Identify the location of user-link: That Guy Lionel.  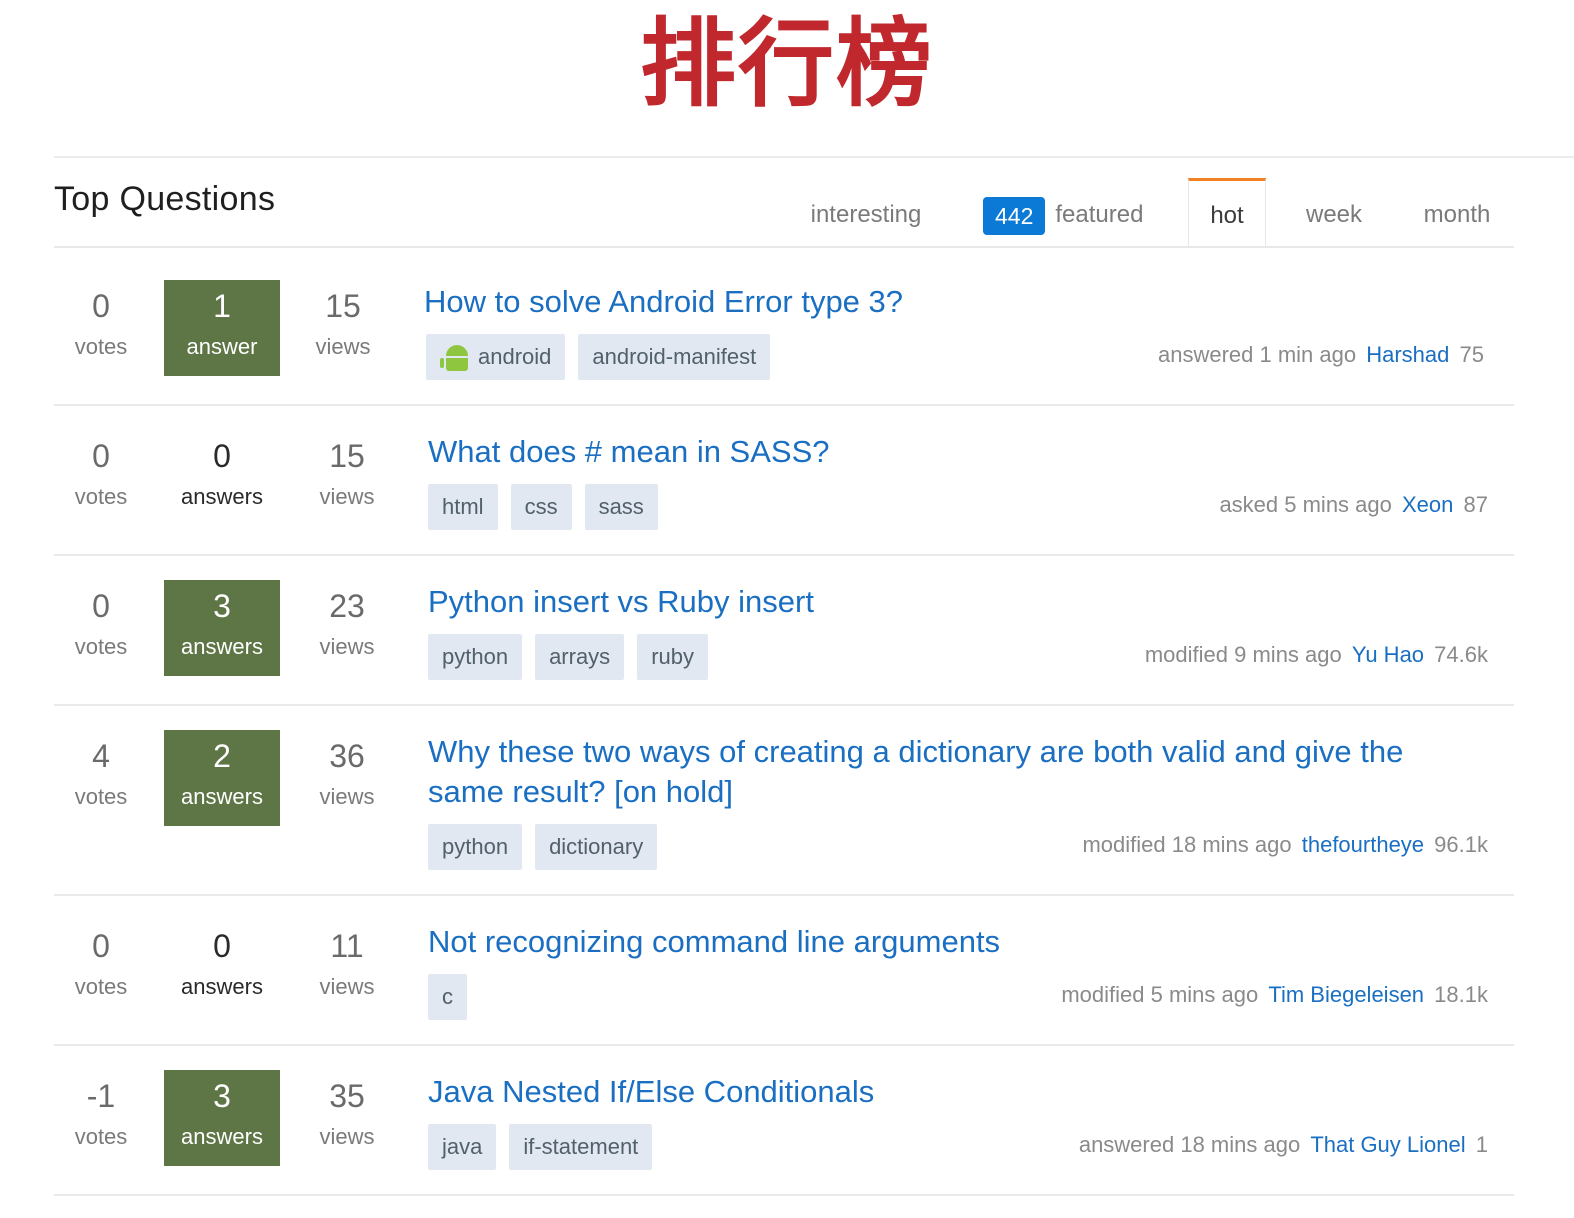
(1387, 1144).